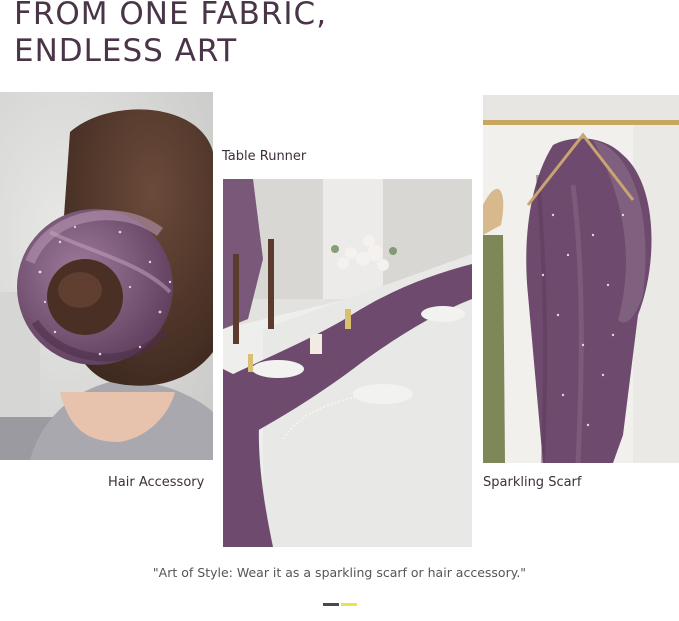  Describe the element at coordinates (532, 482) in the screenshot. I see `sparkling-scarf-caption: Sparkling Scarf` at that location.